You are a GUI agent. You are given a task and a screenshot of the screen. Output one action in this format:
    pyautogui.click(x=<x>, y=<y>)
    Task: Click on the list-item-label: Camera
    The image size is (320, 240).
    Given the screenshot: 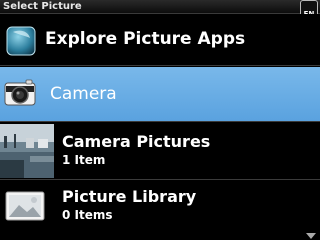 What is the action you would take?
    pyautogui.click(x=83, y=94)
    